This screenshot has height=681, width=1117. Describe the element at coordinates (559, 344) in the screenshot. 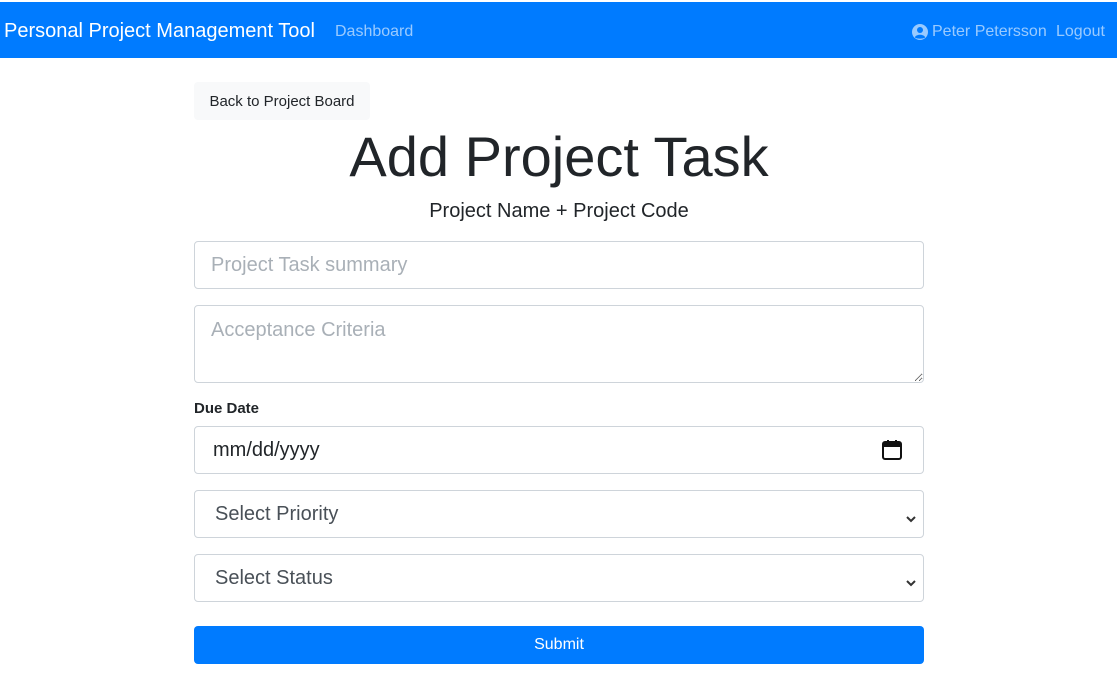

I see `acceptance-criteria-textarea` at that location.